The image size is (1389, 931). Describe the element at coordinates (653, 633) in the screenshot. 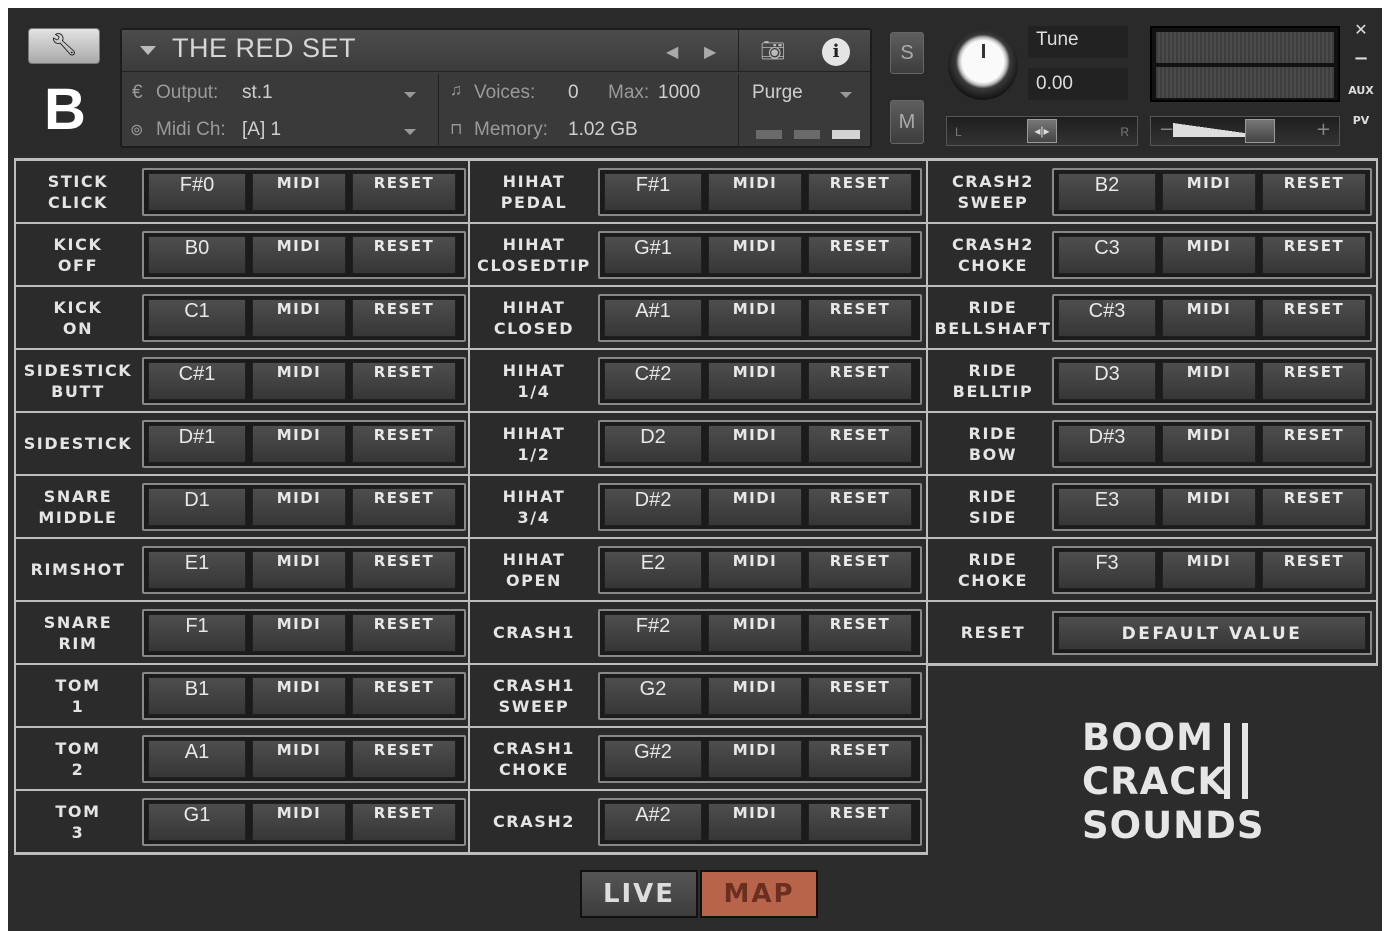

I see `note-value-field: F#2` at that location.